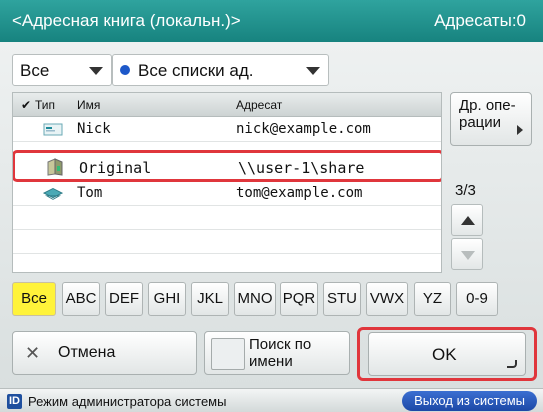 The height and width of the screenshot is (412, 543). I want to click on list-item: Nick nick@example.com, so click(227, 130).